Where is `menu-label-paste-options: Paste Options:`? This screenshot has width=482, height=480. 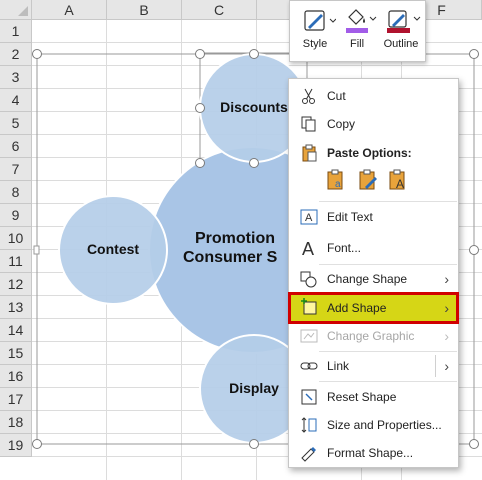 menu-label-paste-options: Paste Options: is located at coordinates (369, 153).